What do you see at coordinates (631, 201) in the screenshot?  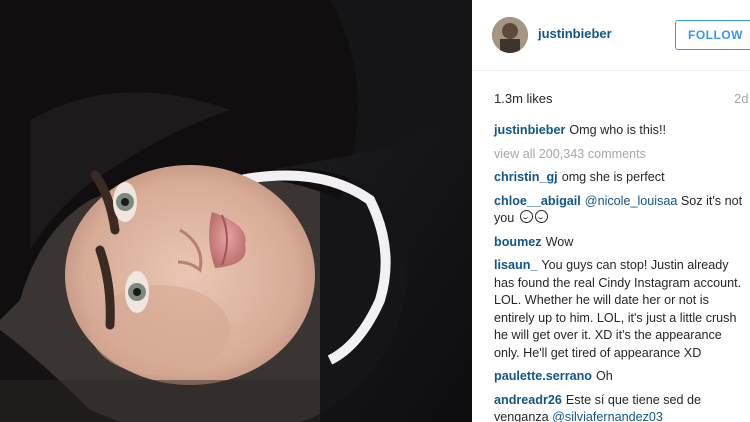 I see `comment-mention: @nicole_louisaa` at bounding box center [631, 201].